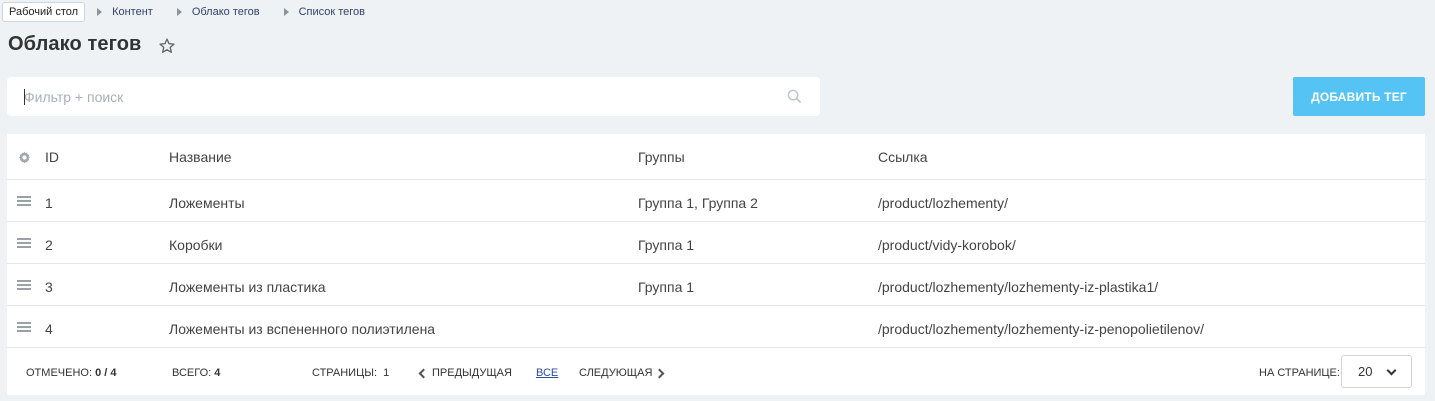 The image size is (1435, 401). Describe the element at coordinates (1359, 96) in the screenshot. I see `add-tag-button: ДОБАВИТЬ ТЕГ` at that location.